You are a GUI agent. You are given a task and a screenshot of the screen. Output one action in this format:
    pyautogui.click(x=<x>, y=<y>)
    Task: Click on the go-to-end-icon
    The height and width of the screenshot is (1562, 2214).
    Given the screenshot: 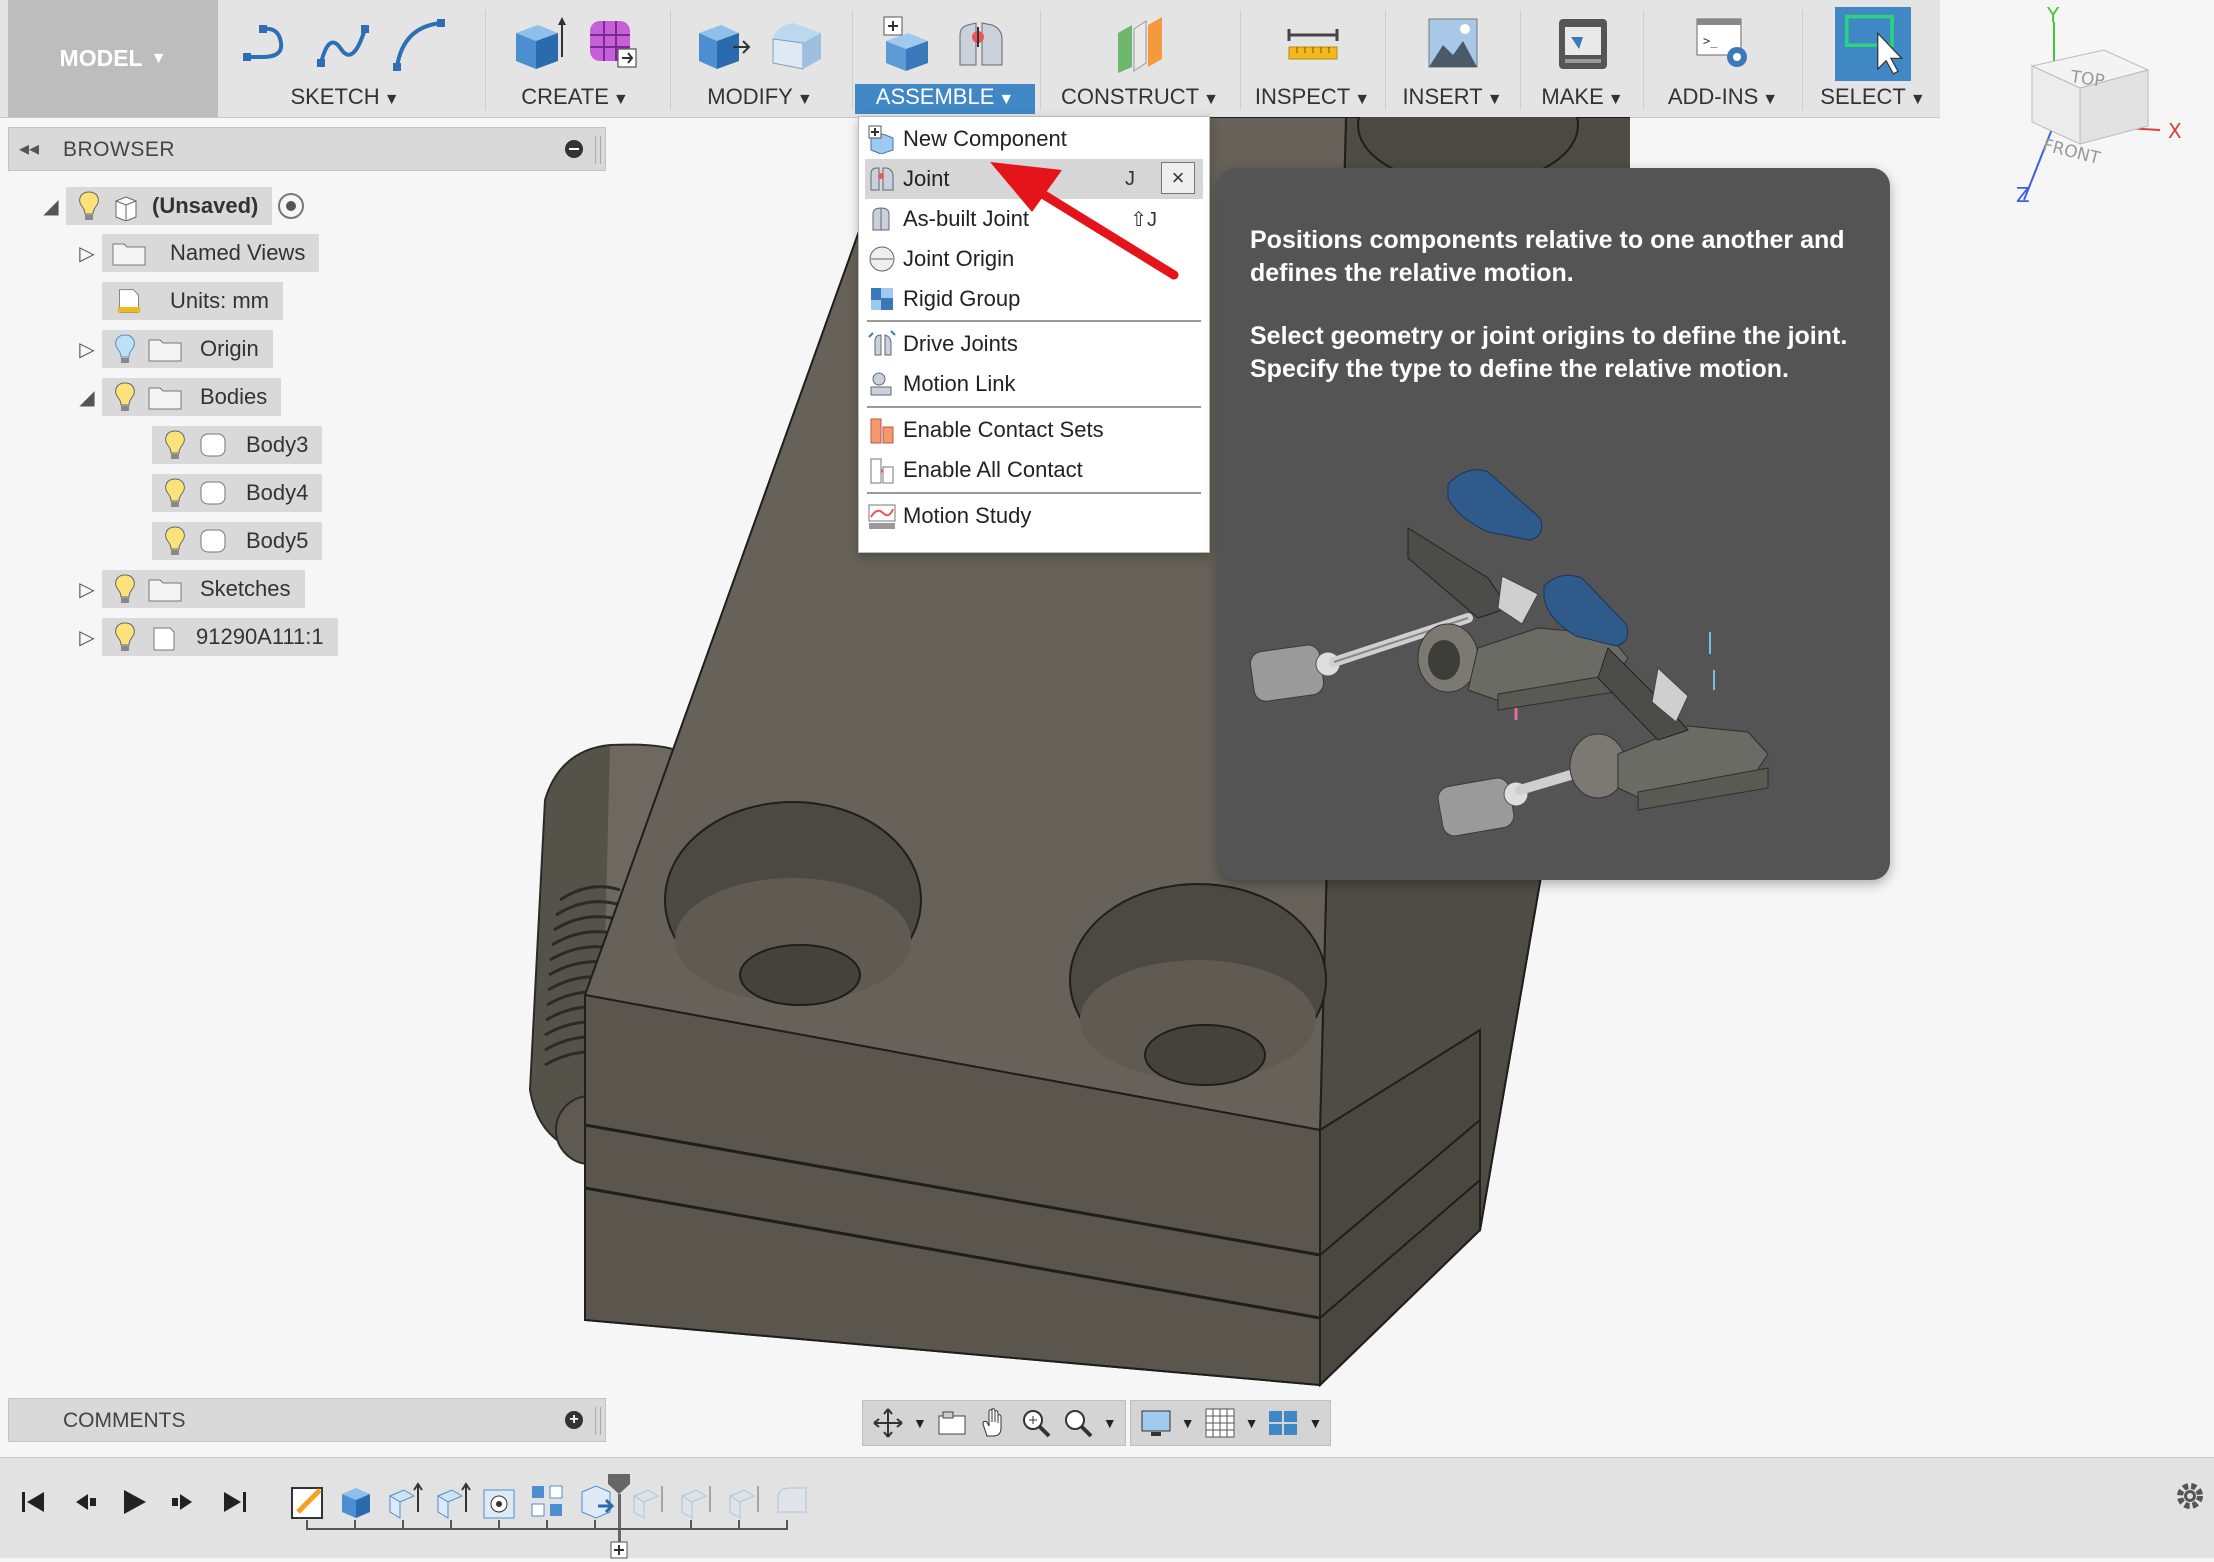 What is the action you would take?
    pyautogui.click(x=234, y=1502)
    